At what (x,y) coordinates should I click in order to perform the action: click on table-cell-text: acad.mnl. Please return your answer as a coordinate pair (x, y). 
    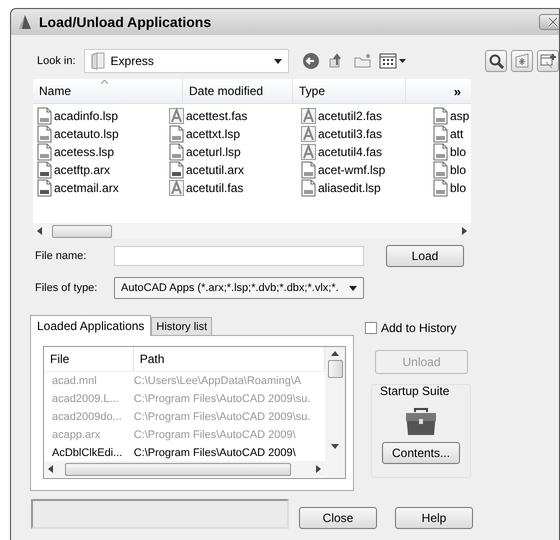
    Looking at the image, I should click on (74, 381).